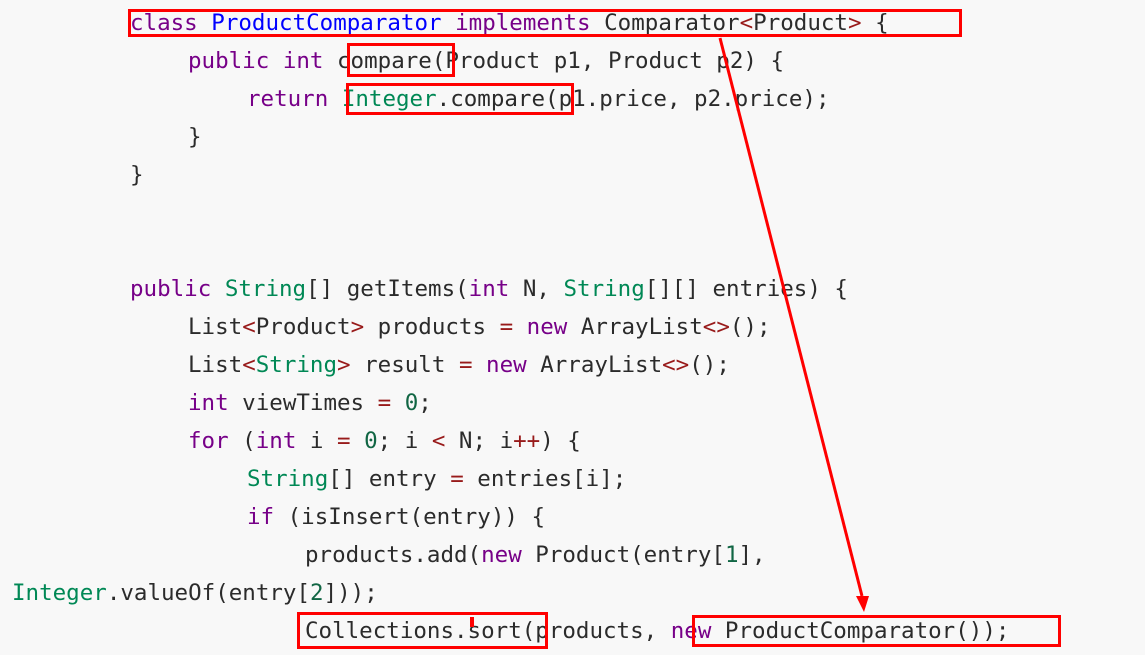 The width and height of the screenshot is (1145, 655). What do you see at coordinates (731, 555) in the screenshot?
I see `code-token: 1` at bounding box center [731, 555].